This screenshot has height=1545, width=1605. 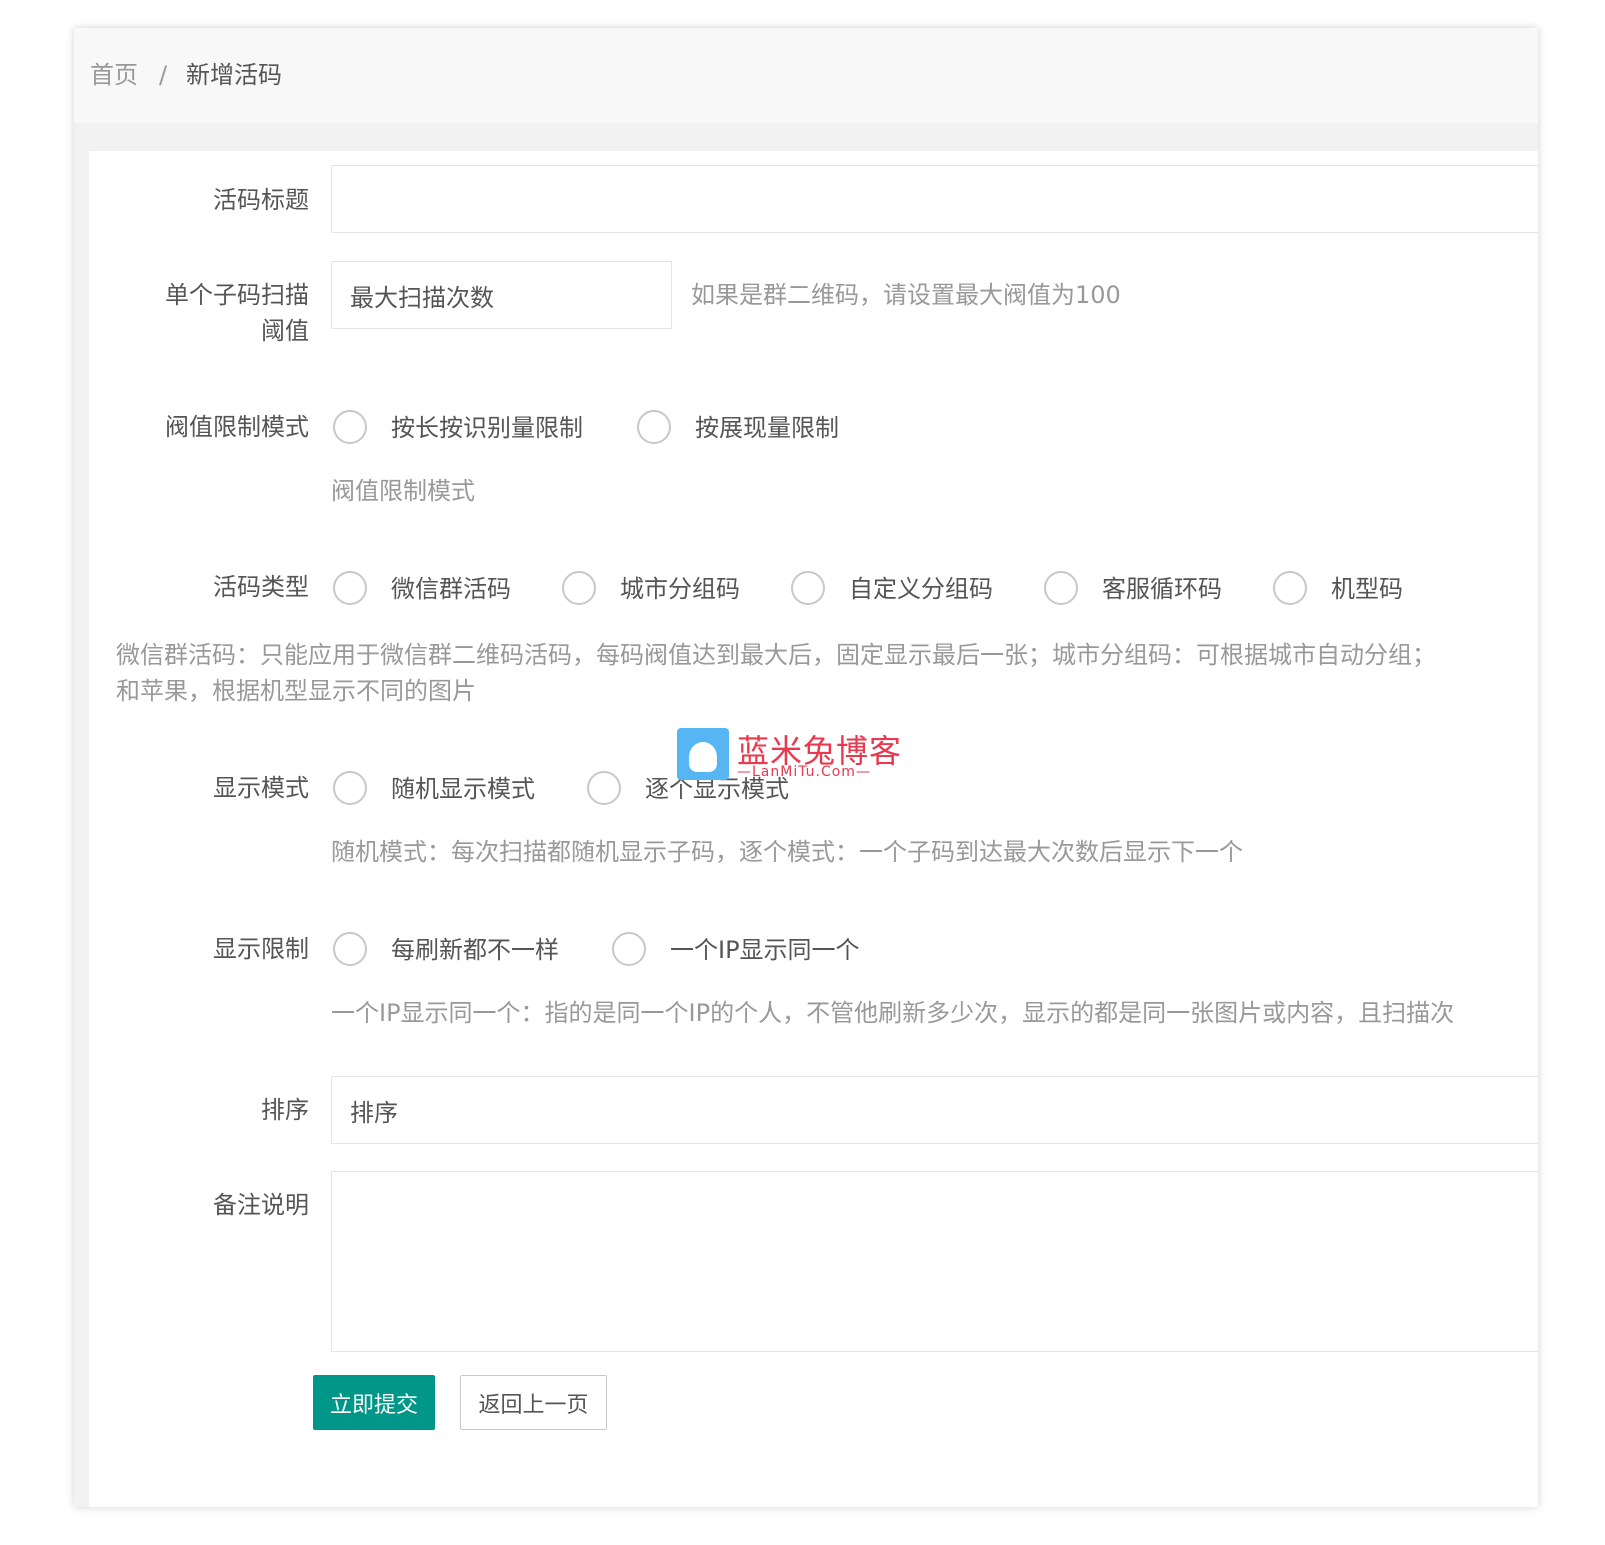 What do you see at coordinates (934, 1110) in the screenshot?
I see `sort-input: 排序` at bounding box center [934, 1110].